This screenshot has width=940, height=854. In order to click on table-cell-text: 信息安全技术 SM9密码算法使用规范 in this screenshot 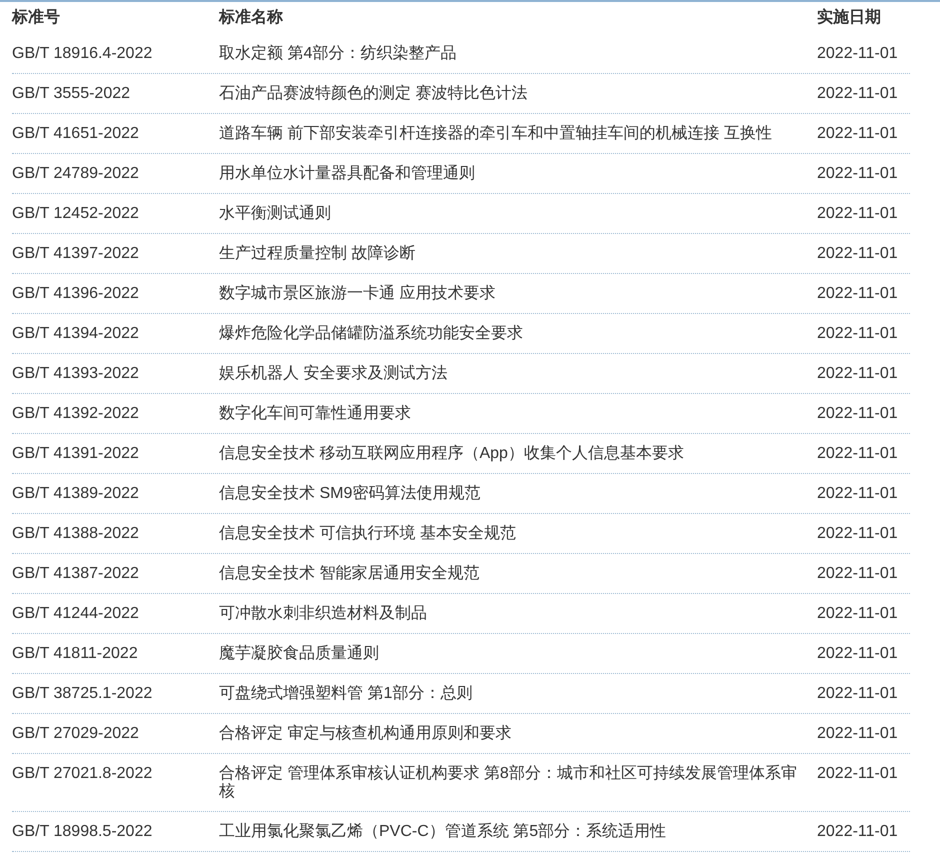, I will do `click(350, 494)`.